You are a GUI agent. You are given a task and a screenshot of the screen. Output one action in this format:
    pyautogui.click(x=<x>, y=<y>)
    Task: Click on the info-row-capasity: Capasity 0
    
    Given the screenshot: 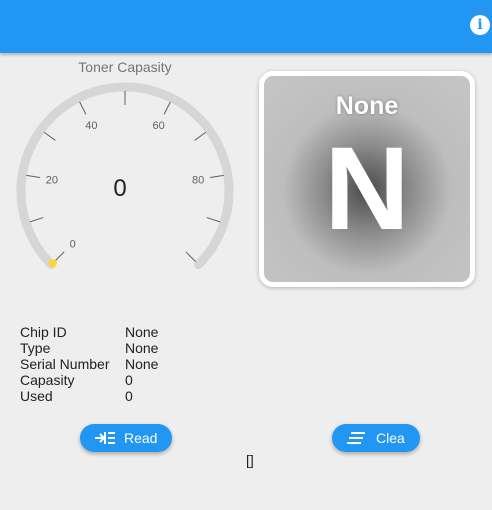 What is the action you would take?
    pyautogui.click(x=89, y=380)
    